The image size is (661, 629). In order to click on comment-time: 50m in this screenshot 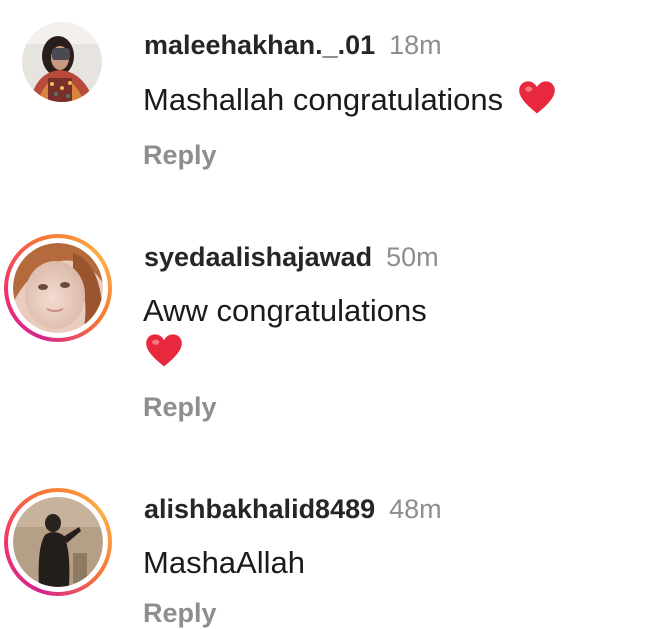, I will do `click(412, 257)`.